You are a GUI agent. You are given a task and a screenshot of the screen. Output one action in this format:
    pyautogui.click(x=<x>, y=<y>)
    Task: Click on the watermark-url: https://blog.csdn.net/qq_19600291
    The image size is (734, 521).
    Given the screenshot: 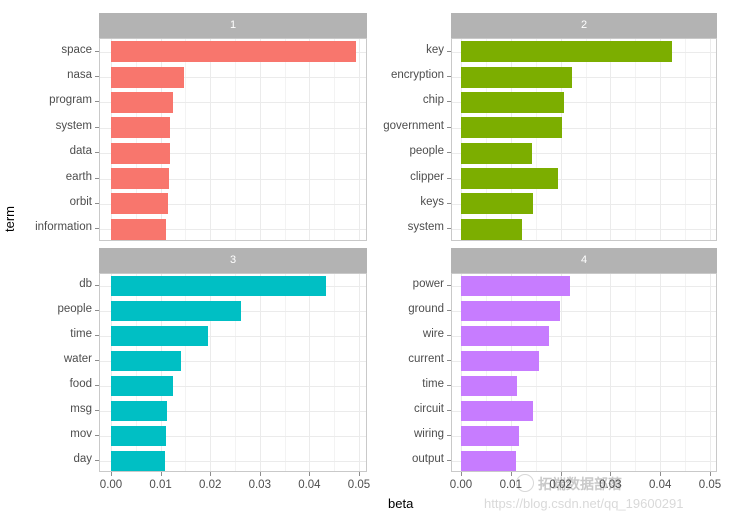 What is the action you would take?
    pyautogui.click(x=584, y=503)
    